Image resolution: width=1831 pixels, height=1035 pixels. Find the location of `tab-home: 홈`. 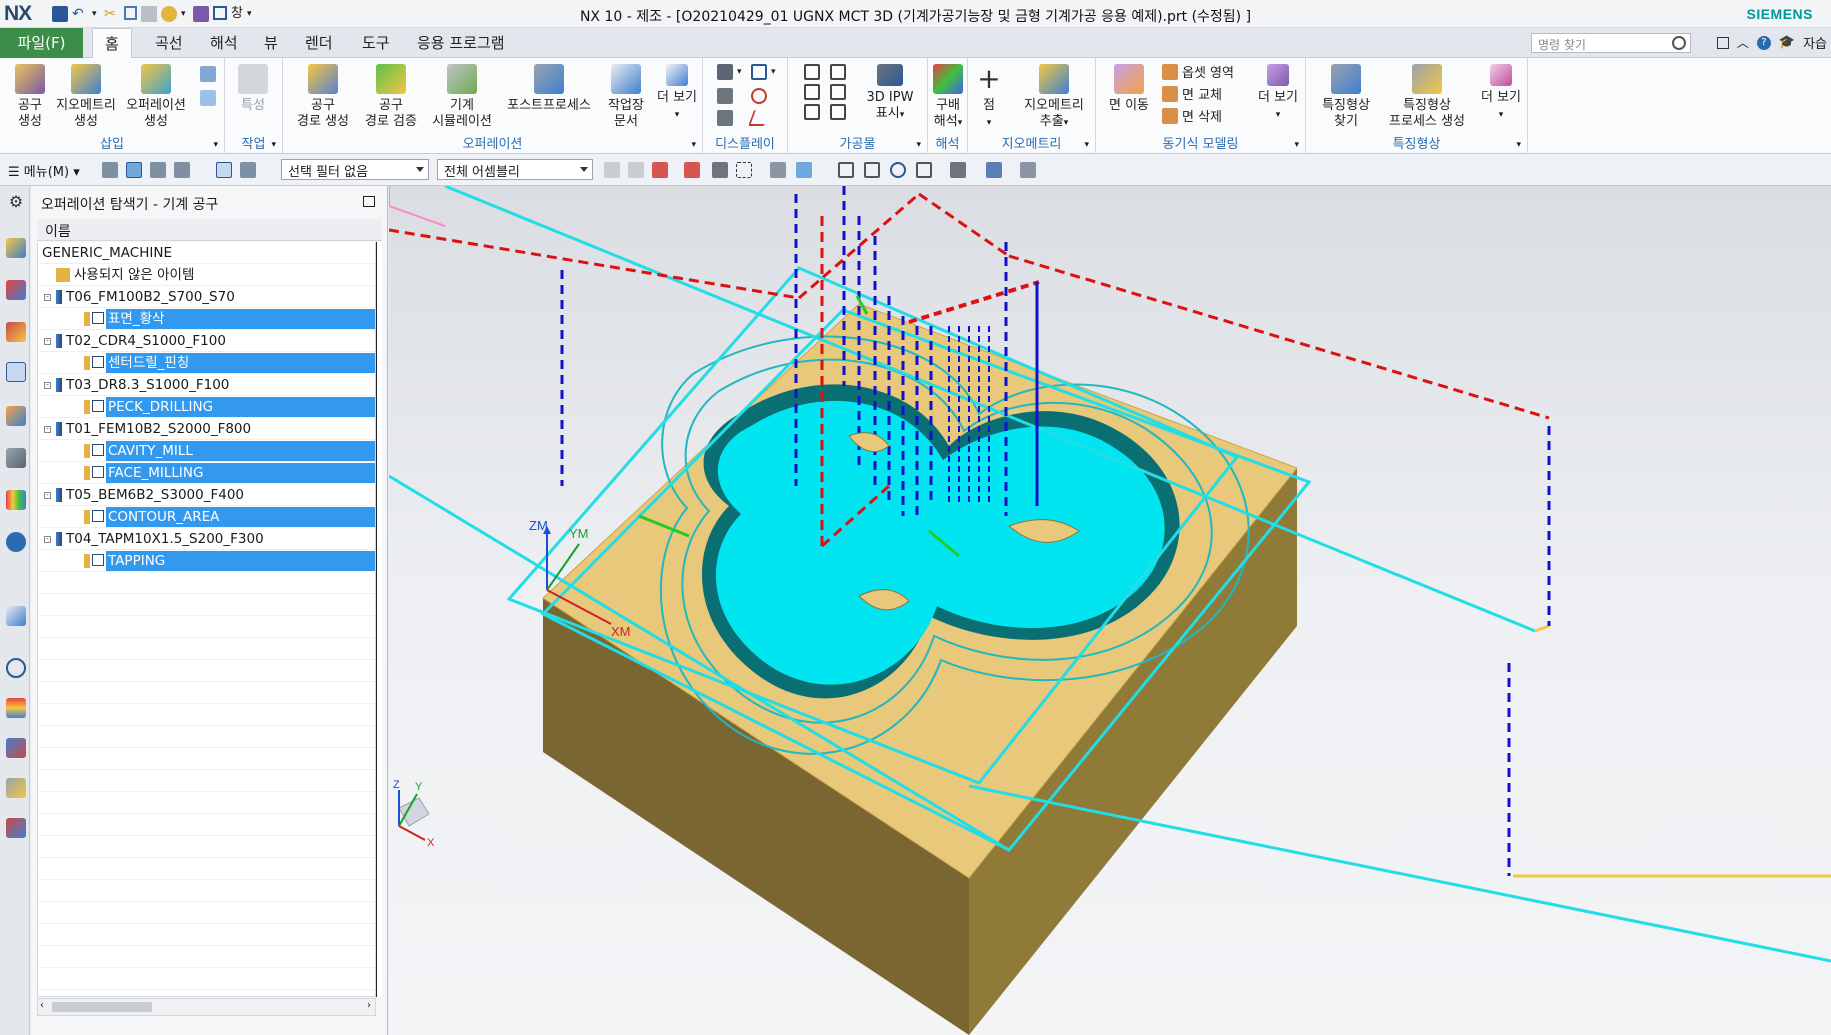

tab-home: 홈 is located at coordinates (112, 43).